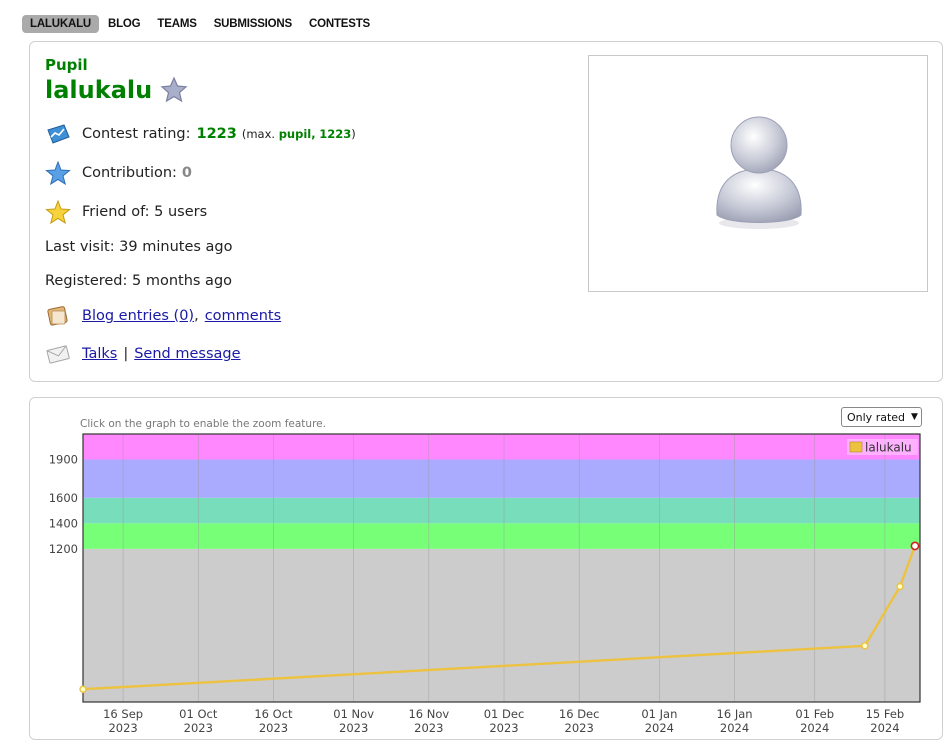  What do you see at coordinates (145, 212) in the screenshot?
I see `friend-of-text: Friend of: 5 users` at bounding box center [145, 212].